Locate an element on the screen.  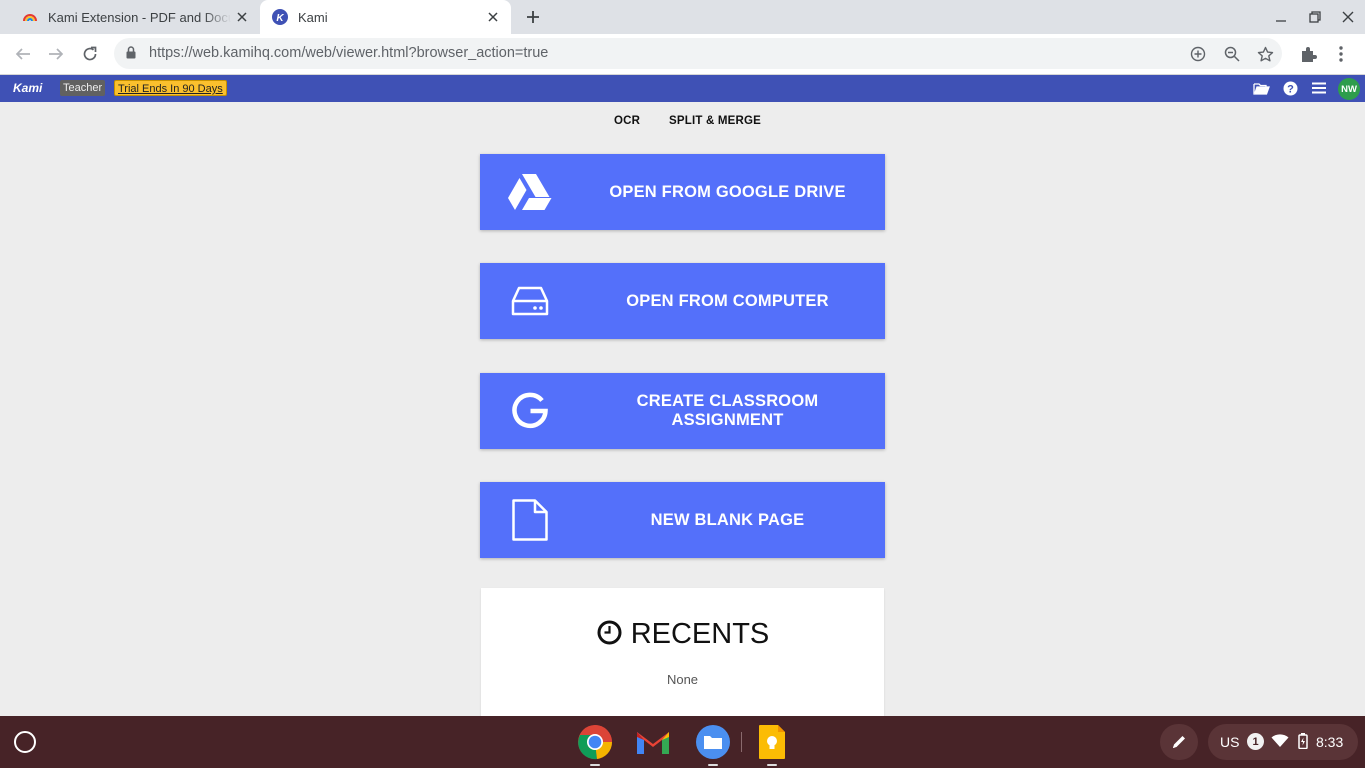
tab-kami: K Kami is located at coordinates (385, 17).